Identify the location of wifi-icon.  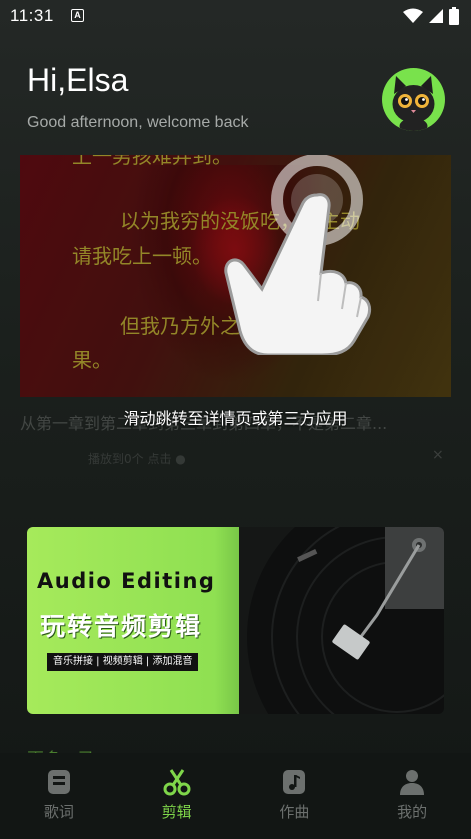
(413, 15).